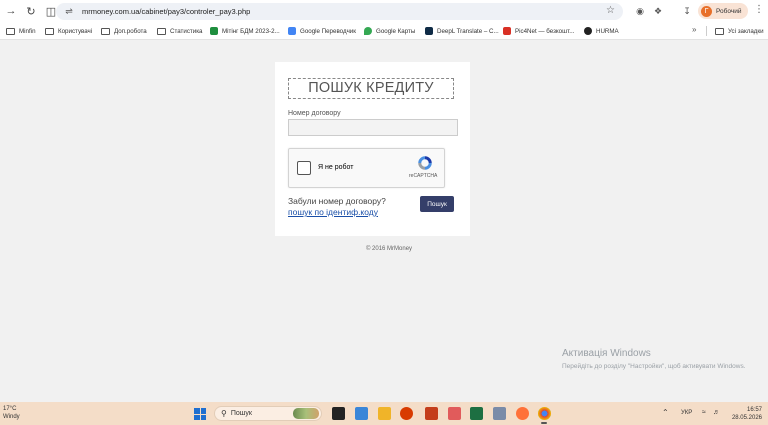 This screenshot has width=768, height=425. What do you see at coordinates (224, 413) in the screenshot?
I see `search-icon: ⚲` at bounding box center [224, 413].